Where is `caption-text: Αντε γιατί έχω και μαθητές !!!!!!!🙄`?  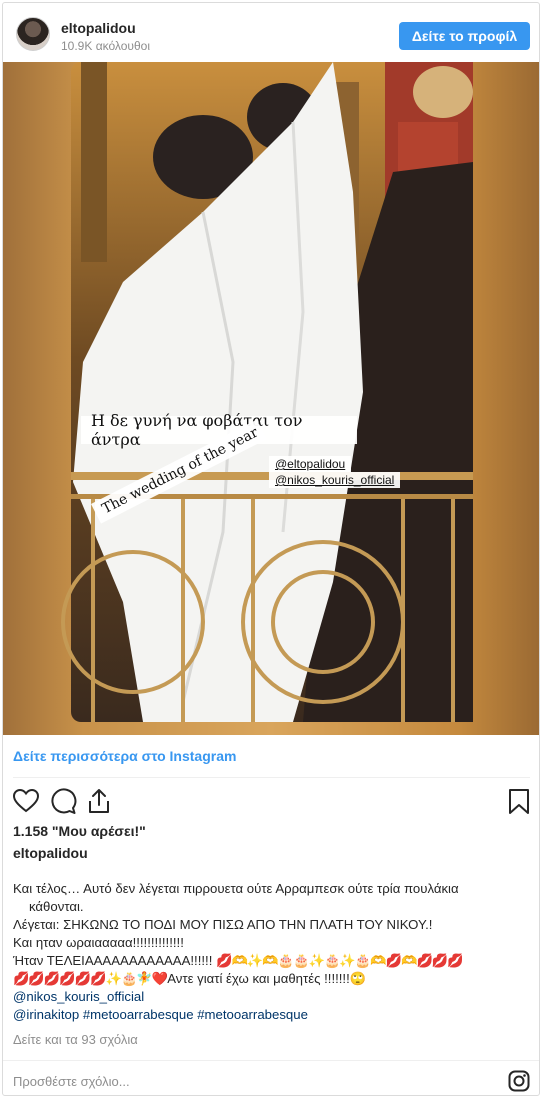
caption-text: Αντε γιατί έχω και μαθητές !!!!!!!🙄 is located at coordinates (267, 978).